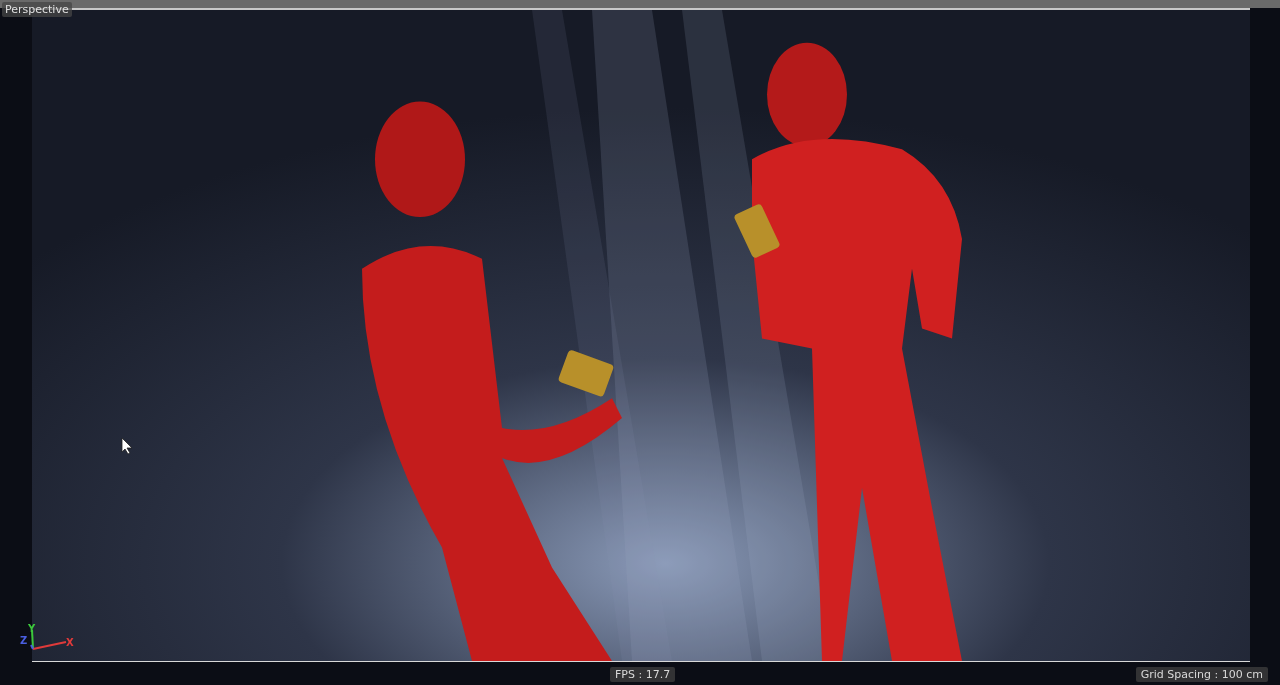 The height and width of the screenshot is (685, 1280). Describe the element at coordinates (49, 640) in the screenshot. I see `axis-lines-icon` at that location.